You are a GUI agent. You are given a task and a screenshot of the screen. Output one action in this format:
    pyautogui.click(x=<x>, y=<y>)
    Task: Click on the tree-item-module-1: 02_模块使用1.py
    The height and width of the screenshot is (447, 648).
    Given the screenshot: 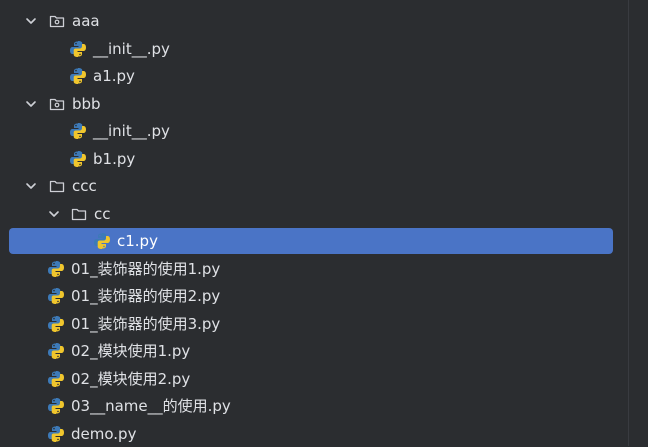 What is the action you would take?
    pyautogui.click(x=314, y=351)
    